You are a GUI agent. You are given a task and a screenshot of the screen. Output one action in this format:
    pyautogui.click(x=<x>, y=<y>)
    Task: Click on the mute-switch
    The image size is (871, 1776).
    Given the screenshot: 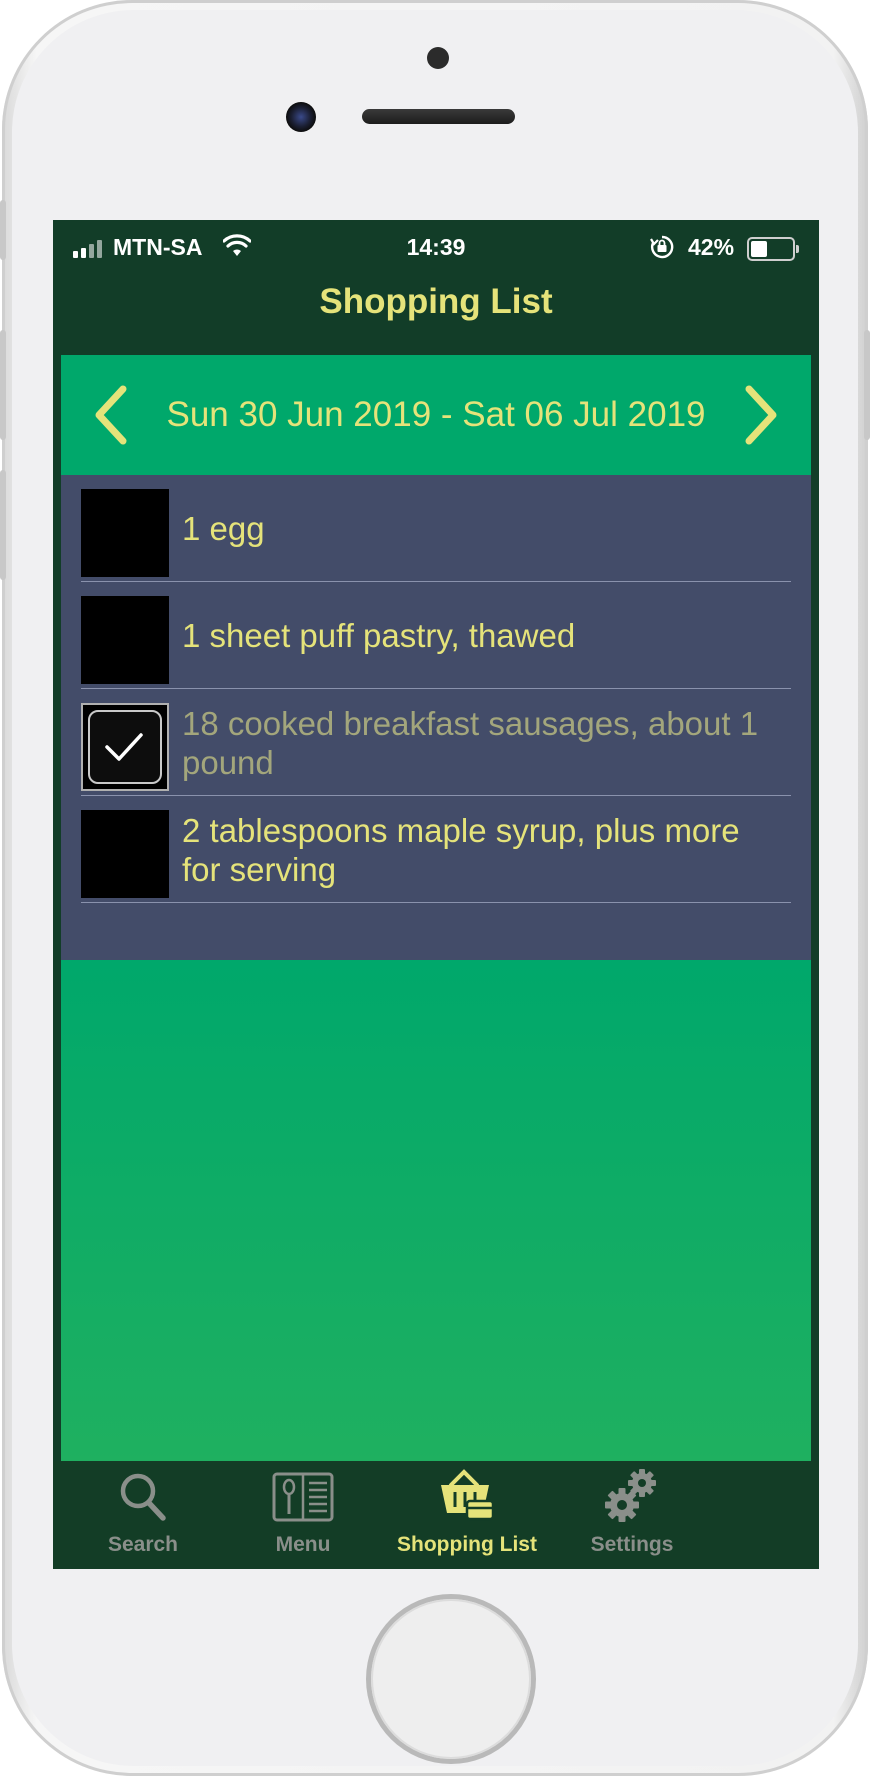 What is the action you would take?
    pyautogui.click(x=3, y=230)
    